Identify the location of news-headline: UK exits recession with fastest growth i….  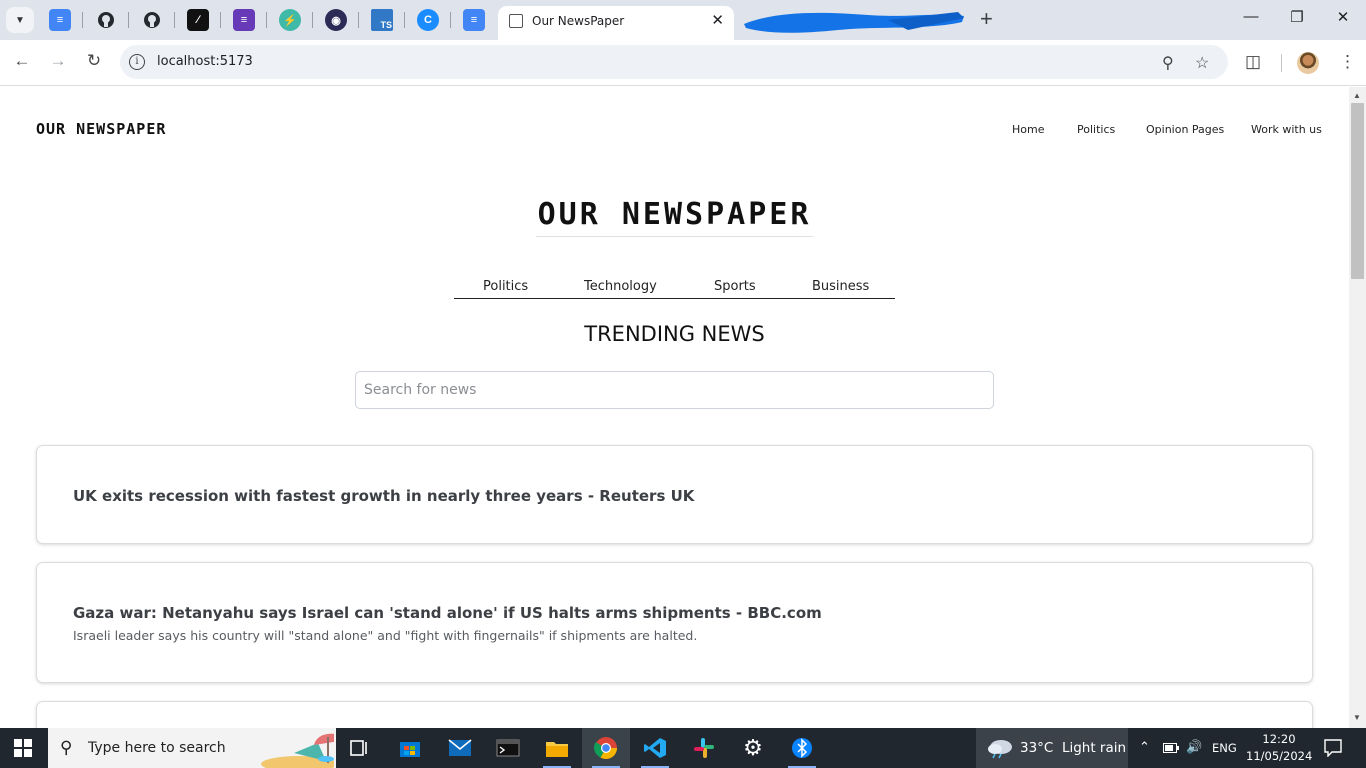
(383, 496).